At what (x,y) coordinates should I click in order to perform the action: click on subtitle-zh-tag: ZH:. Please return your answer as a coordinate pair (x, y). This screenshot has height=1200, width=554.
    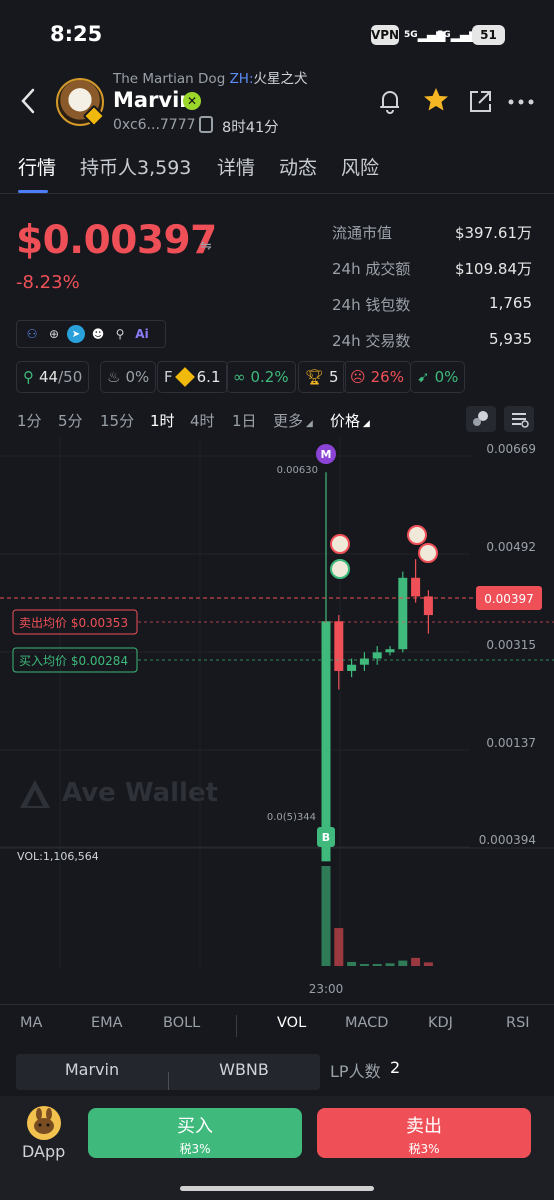
    Looking at the image, I should click on (241, 79).